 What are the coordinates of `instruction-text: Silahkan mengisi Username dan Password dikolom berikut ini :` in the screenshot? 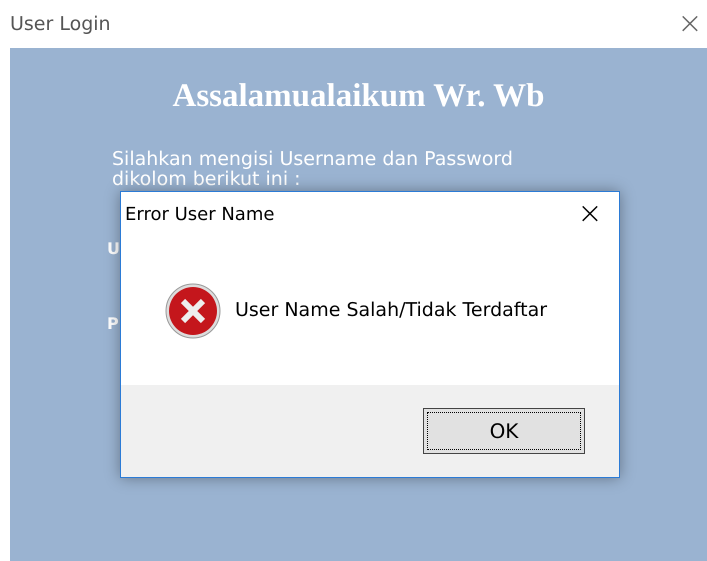 It's located at (313, 169).